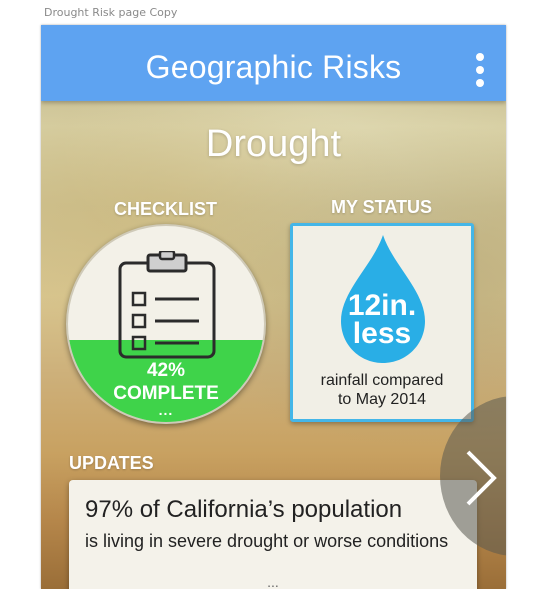  Describe the element at coordinates (166, 382) in the screenshot. I see `checklist-progress-text: 42% COMPLETE` at that location.